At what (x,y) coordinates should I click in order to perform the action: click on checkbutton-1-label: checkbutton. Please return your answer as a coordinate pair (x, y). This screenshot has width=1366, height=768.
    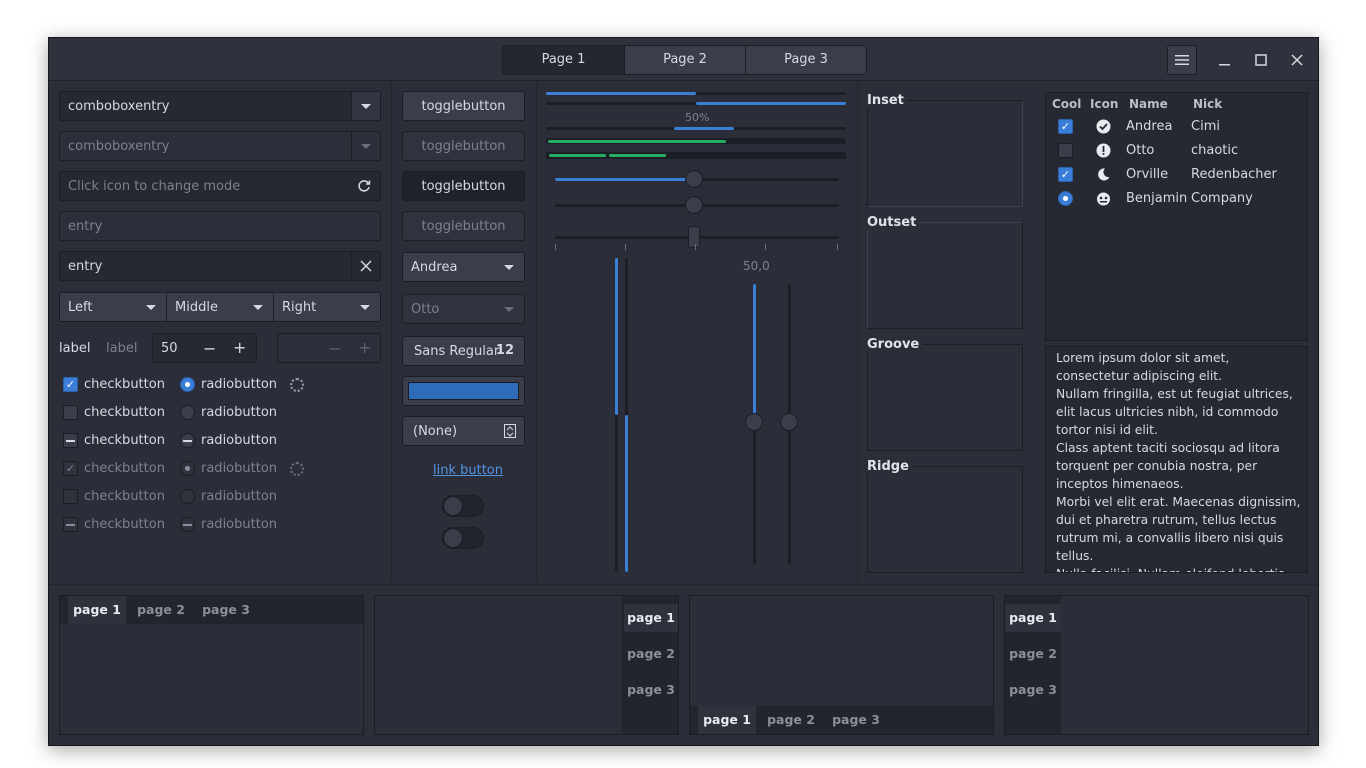
    Looking at the image, I should click on (124, 384).